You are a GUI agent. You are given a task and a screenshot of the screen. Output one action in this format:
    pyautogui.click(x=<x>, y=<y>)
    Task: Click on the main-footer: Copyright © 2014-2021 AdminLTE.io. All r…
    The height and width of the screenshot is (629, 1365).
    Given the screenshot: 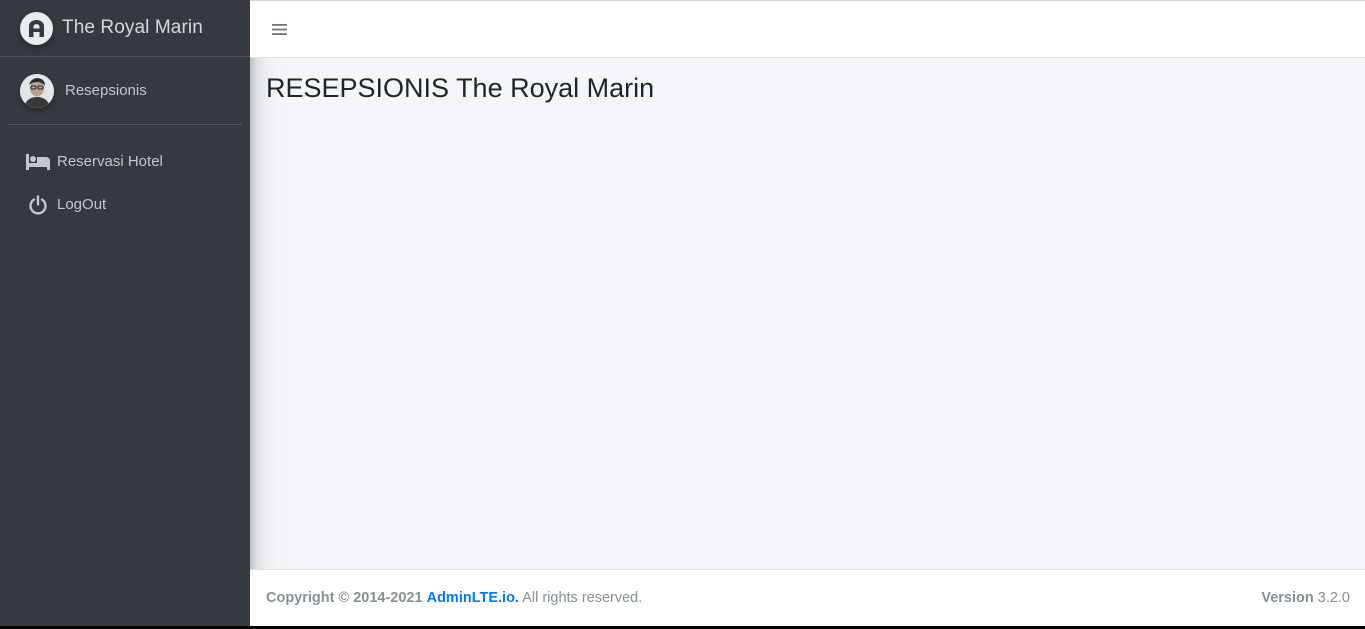 What is the action you would take?
    pyautogui.click(x=807, y=597)
    